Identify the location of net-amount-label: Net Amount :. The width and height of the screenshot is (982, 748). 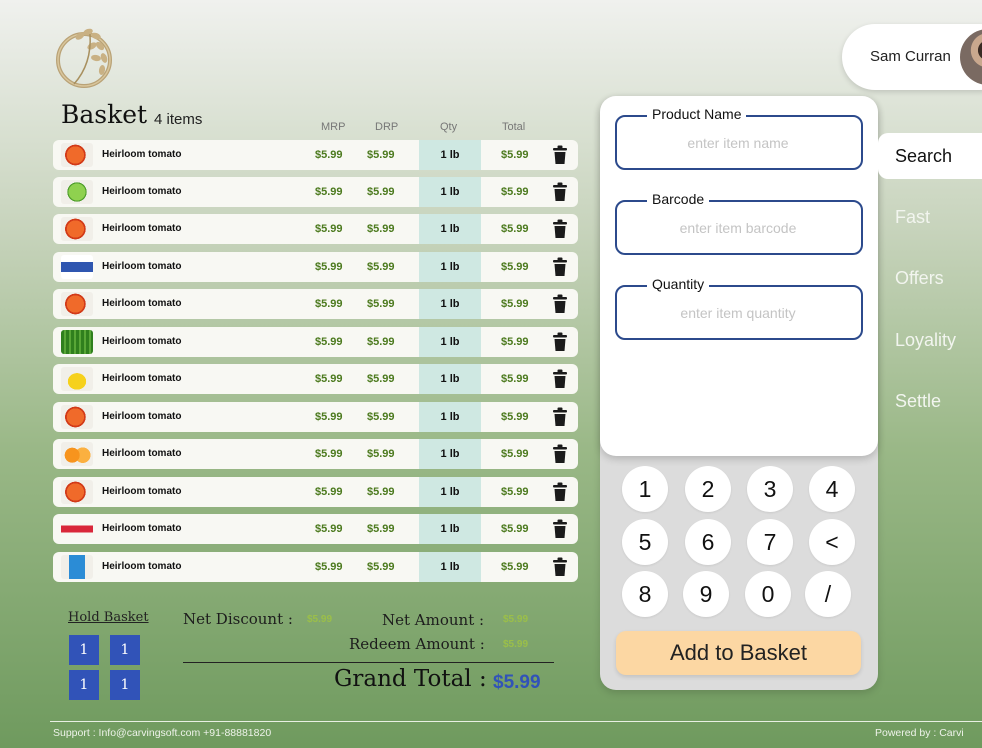
(433, 620).